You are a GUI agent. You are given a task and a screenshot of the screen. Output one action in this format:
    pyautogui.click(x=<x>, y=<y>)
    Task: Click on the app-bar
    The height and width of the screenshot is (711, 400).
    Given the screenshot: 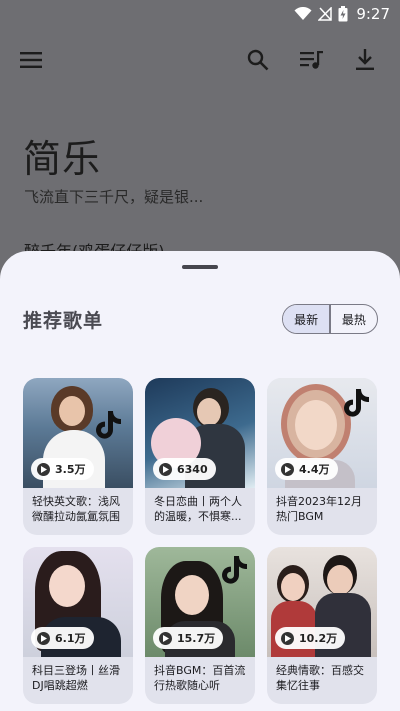 What is the action you would take?
    pyautogui.click(x=200, y=62)
    